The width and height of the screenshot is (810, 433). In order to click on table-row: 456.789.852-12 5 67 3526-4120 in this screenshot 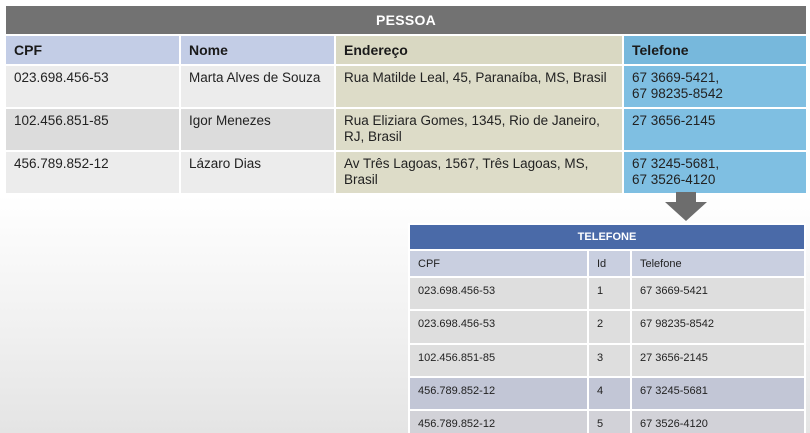, I will do `click(607, 421)`.